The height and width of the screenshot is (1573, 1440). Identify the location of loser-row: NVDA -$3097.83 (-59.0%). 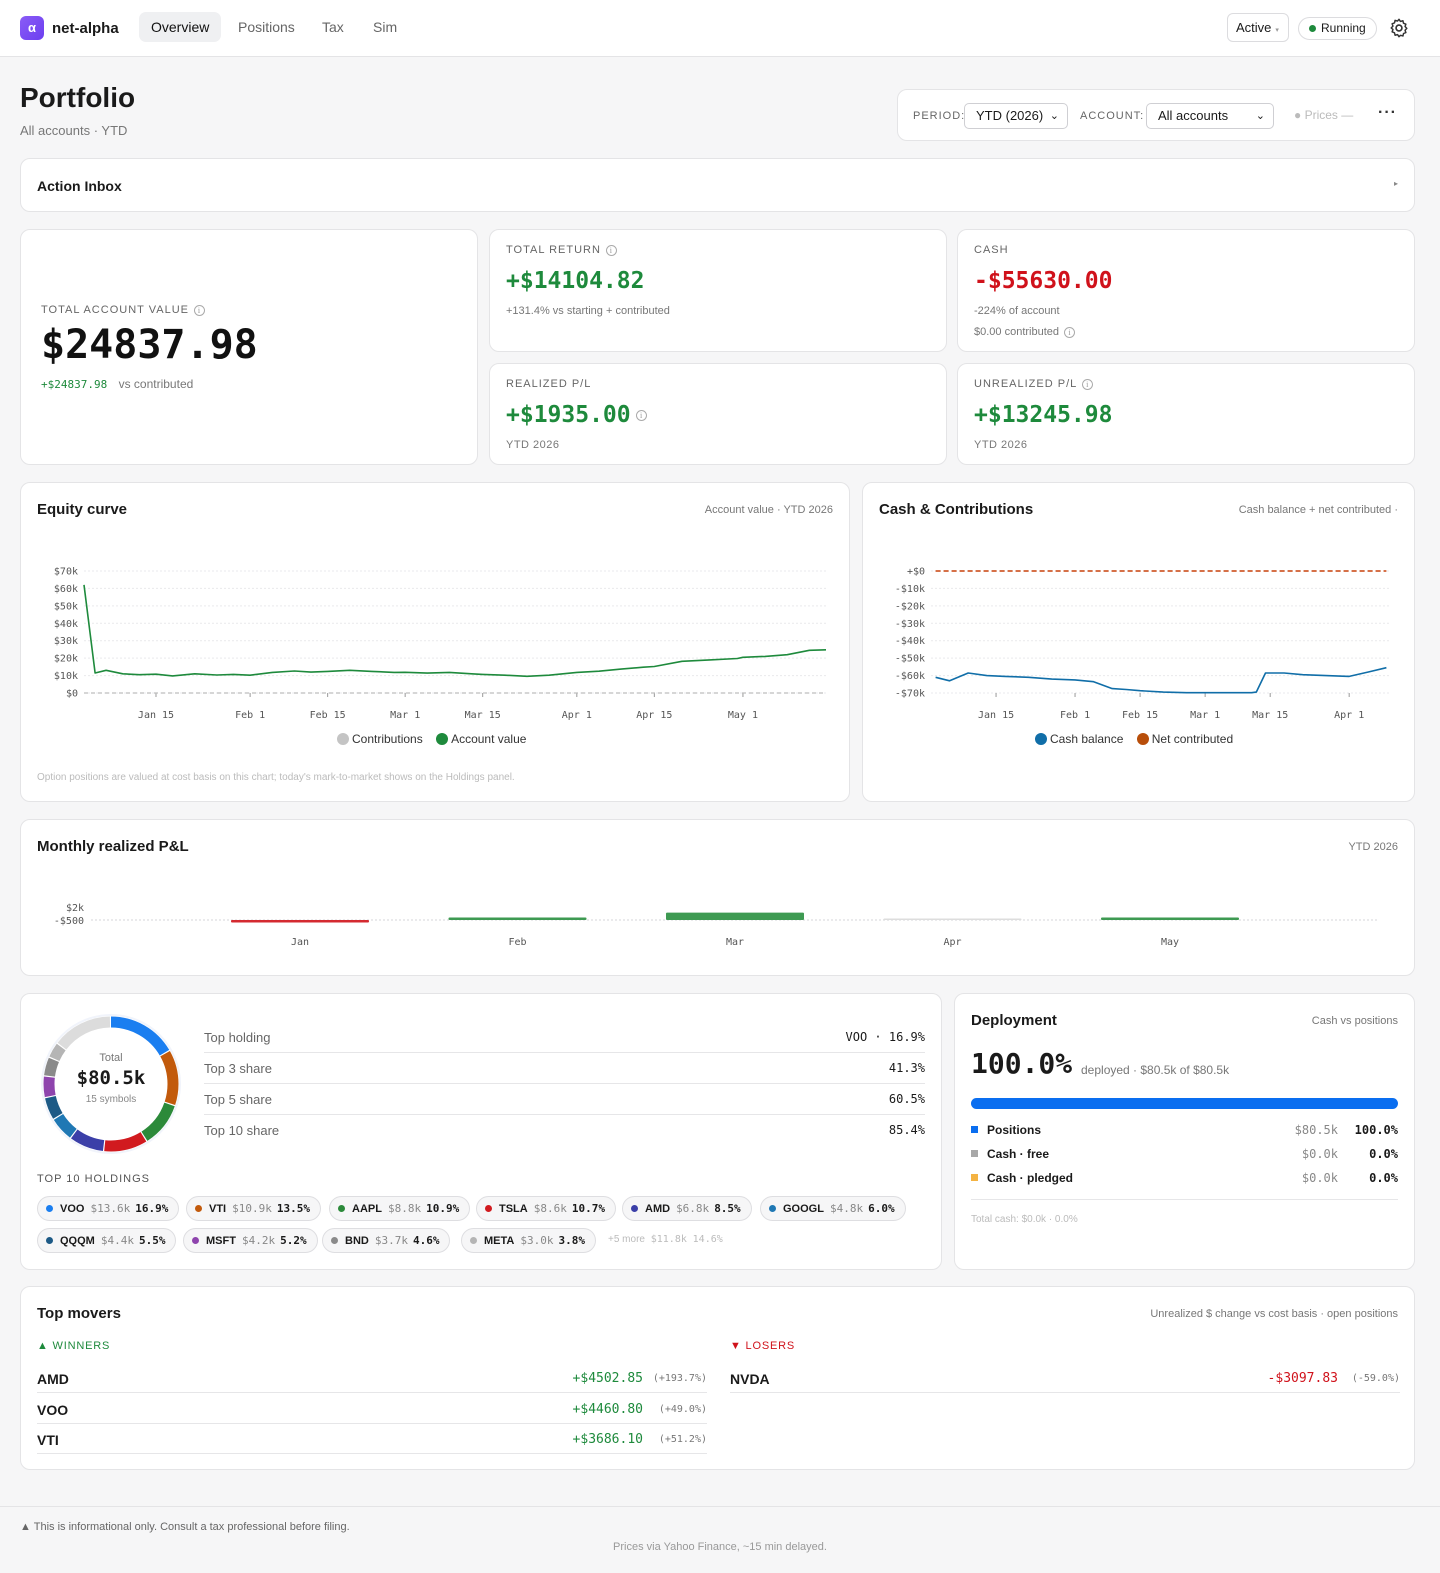
(1065, 1377).